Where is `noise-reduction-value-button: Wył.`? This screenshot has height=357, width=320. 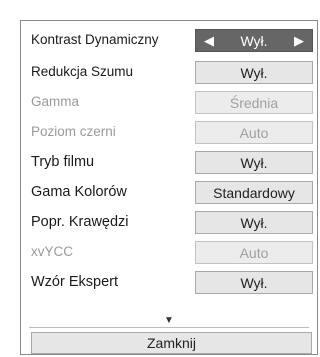 noise-reduction-value-button: Wył. is located at coordinates (254, 72).